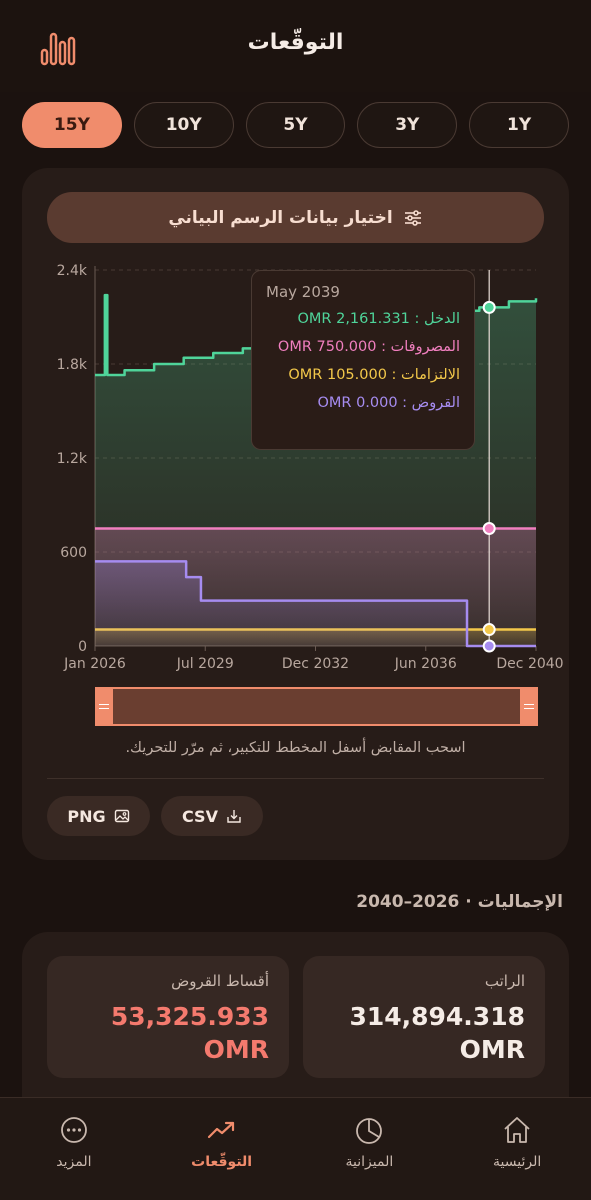  I want to click on page-title: التوقّعات, so click(295, 42).